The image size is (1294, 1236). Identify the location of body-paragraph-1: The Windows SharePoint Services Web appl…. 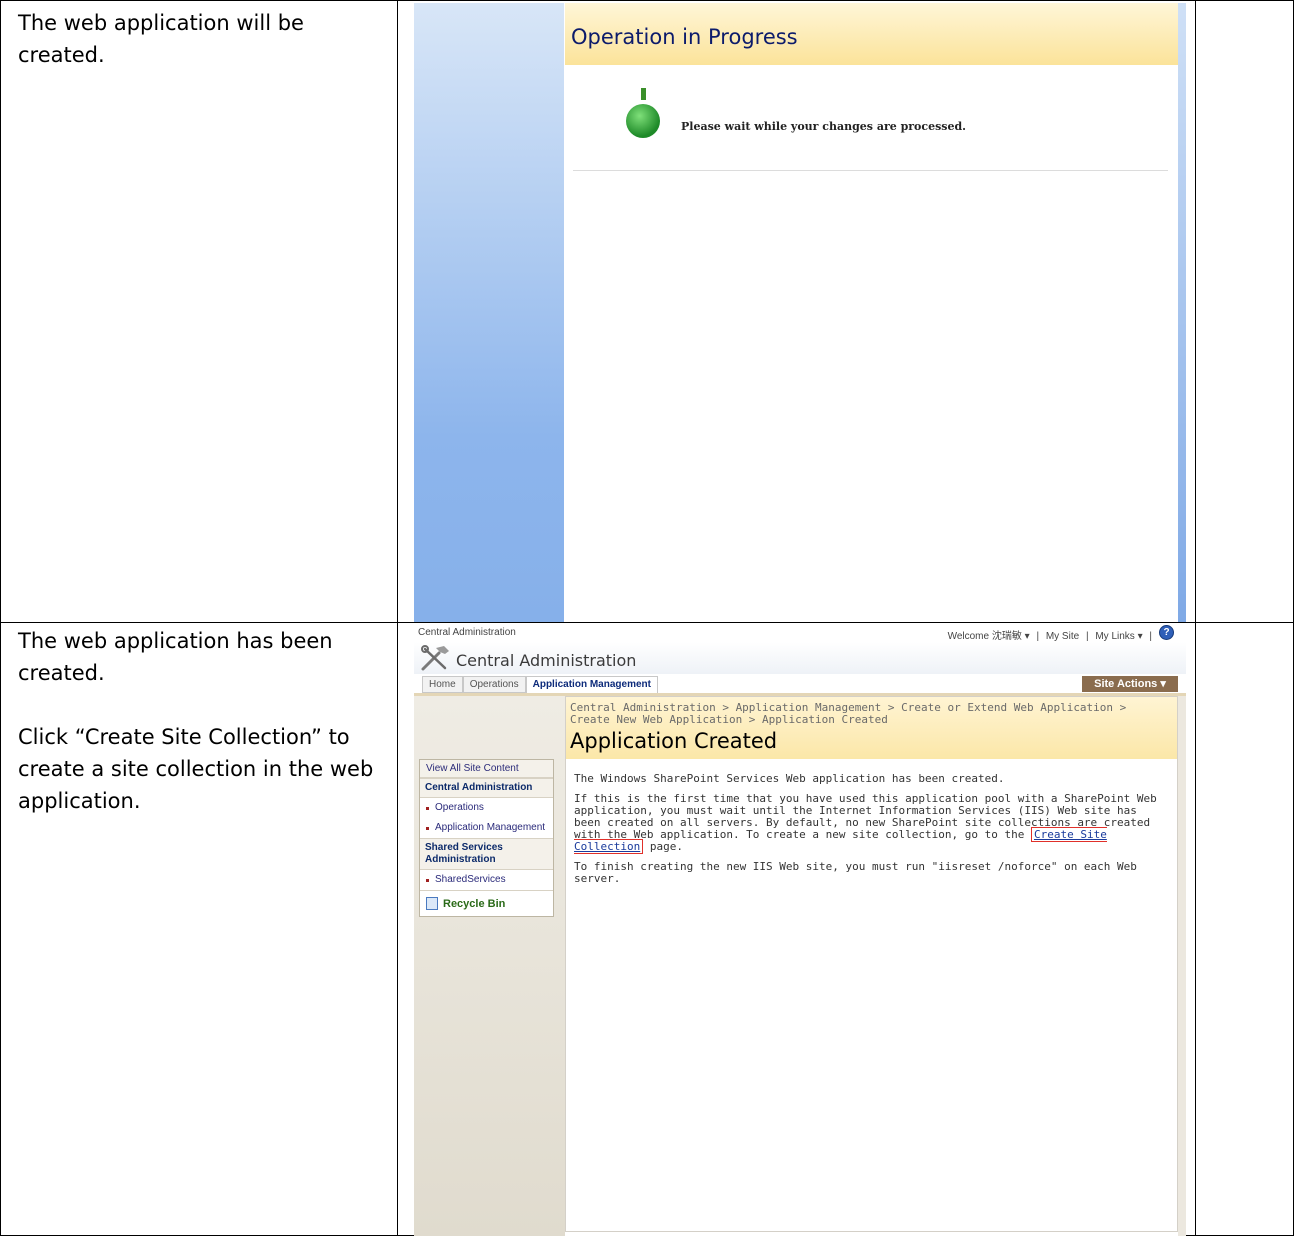
(789, 778).